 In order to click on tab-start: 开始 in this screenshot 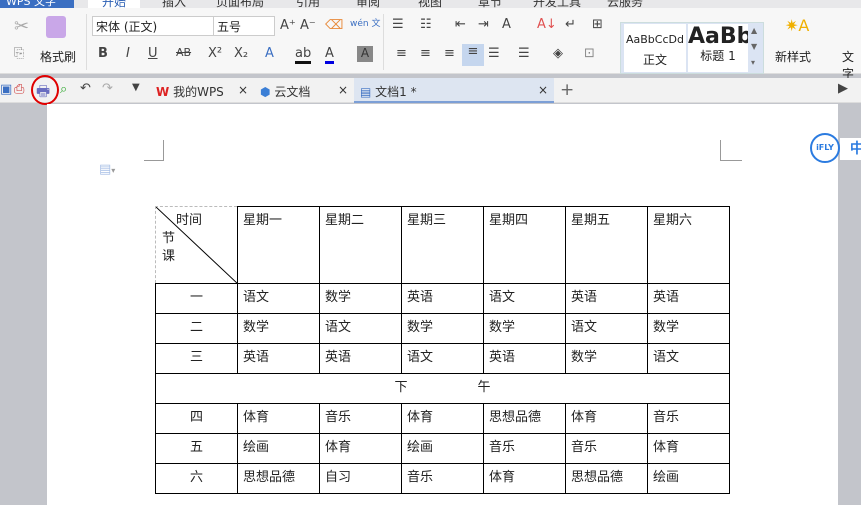, I will do `click(114, 4)`.